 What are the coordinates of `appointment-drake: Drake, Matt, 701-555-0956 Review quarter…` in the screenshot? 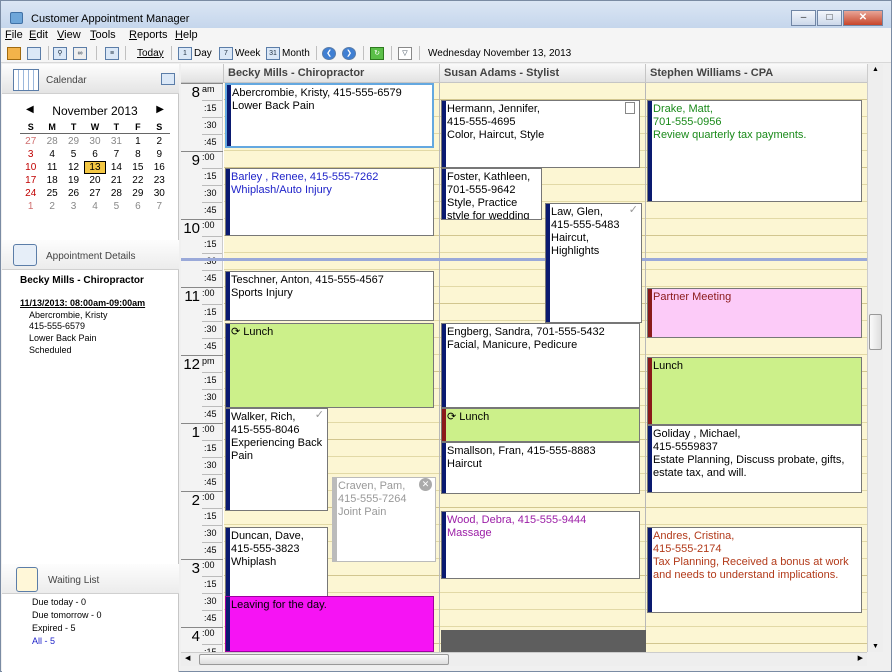 It's located at (754, 151).